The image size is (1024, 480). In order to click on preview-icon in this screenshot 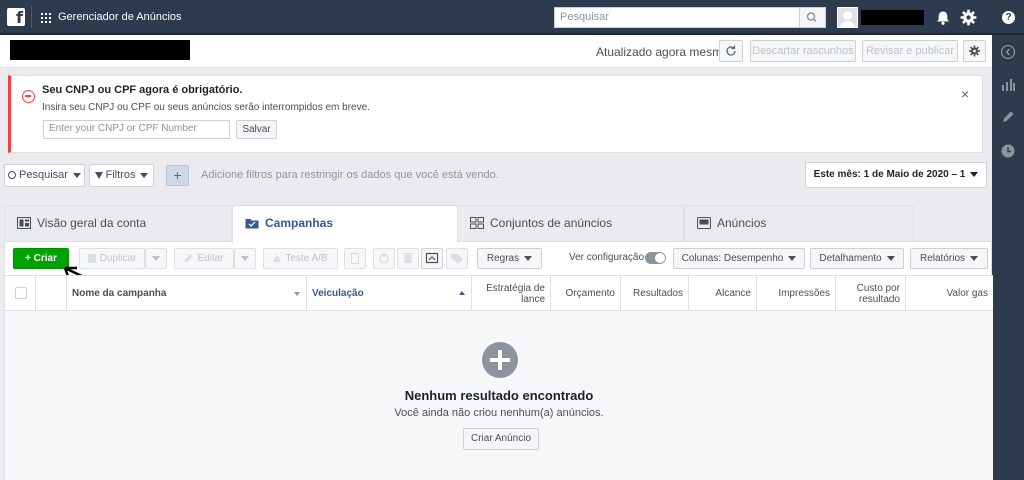, I will do `click(432, 258)`.